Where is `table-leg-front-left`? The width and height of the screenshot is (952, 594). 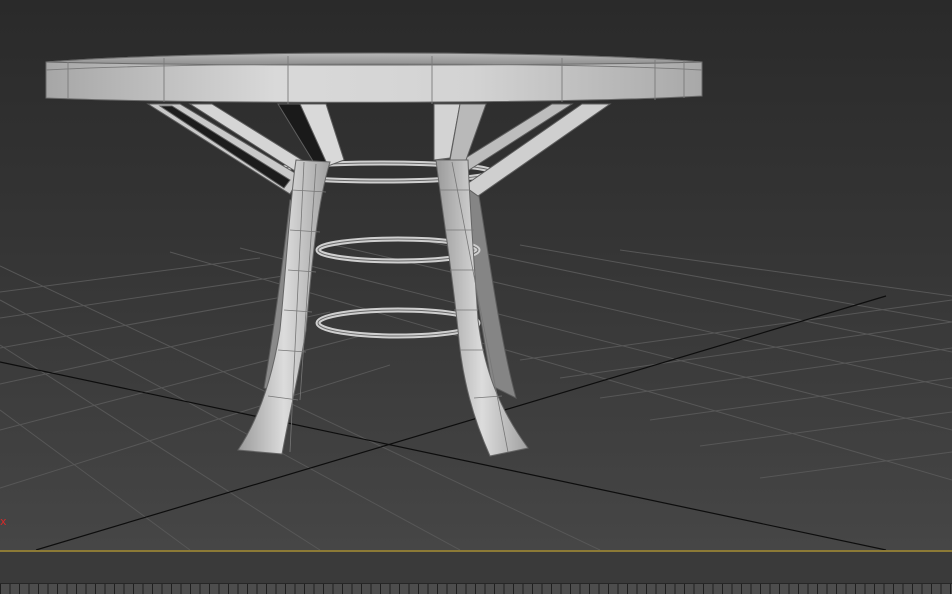
table-leg-front-left is located at coordinates (284, 307).